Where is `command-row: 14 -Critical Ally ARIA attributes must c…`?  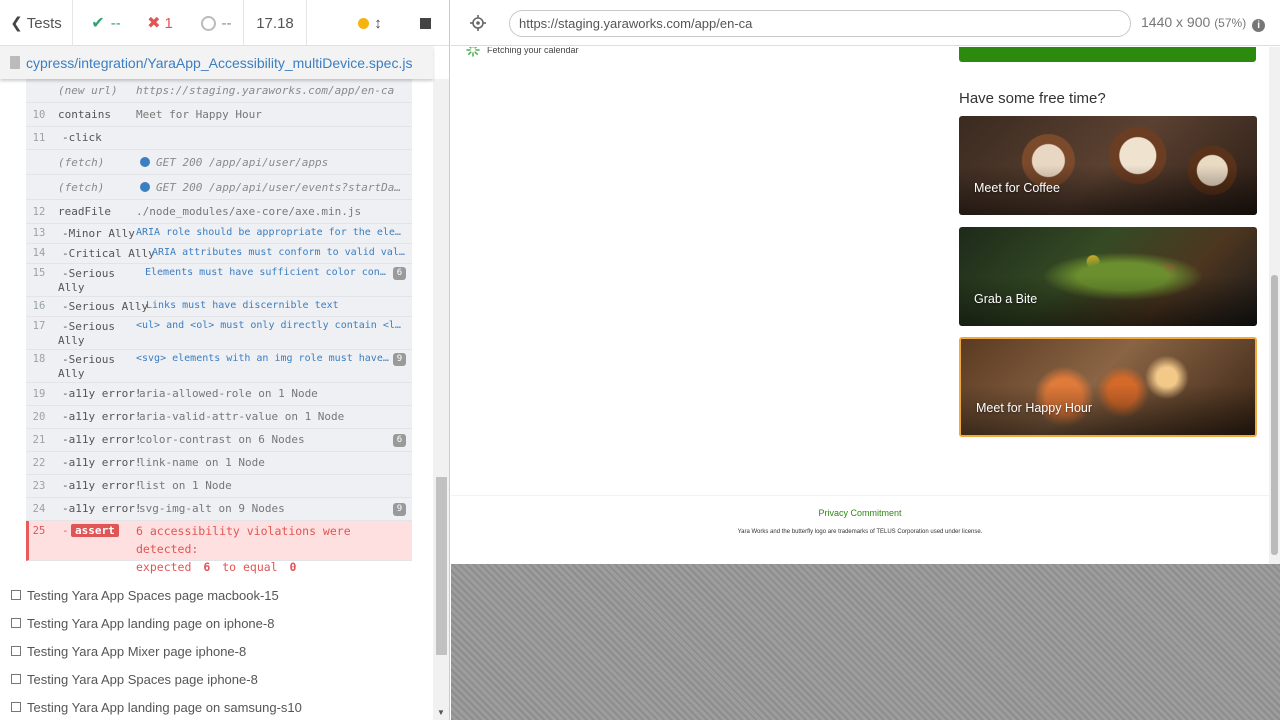
command-row: 14 -Critical Ally ARIA attributes must c… is located at coordinates (219, 254).